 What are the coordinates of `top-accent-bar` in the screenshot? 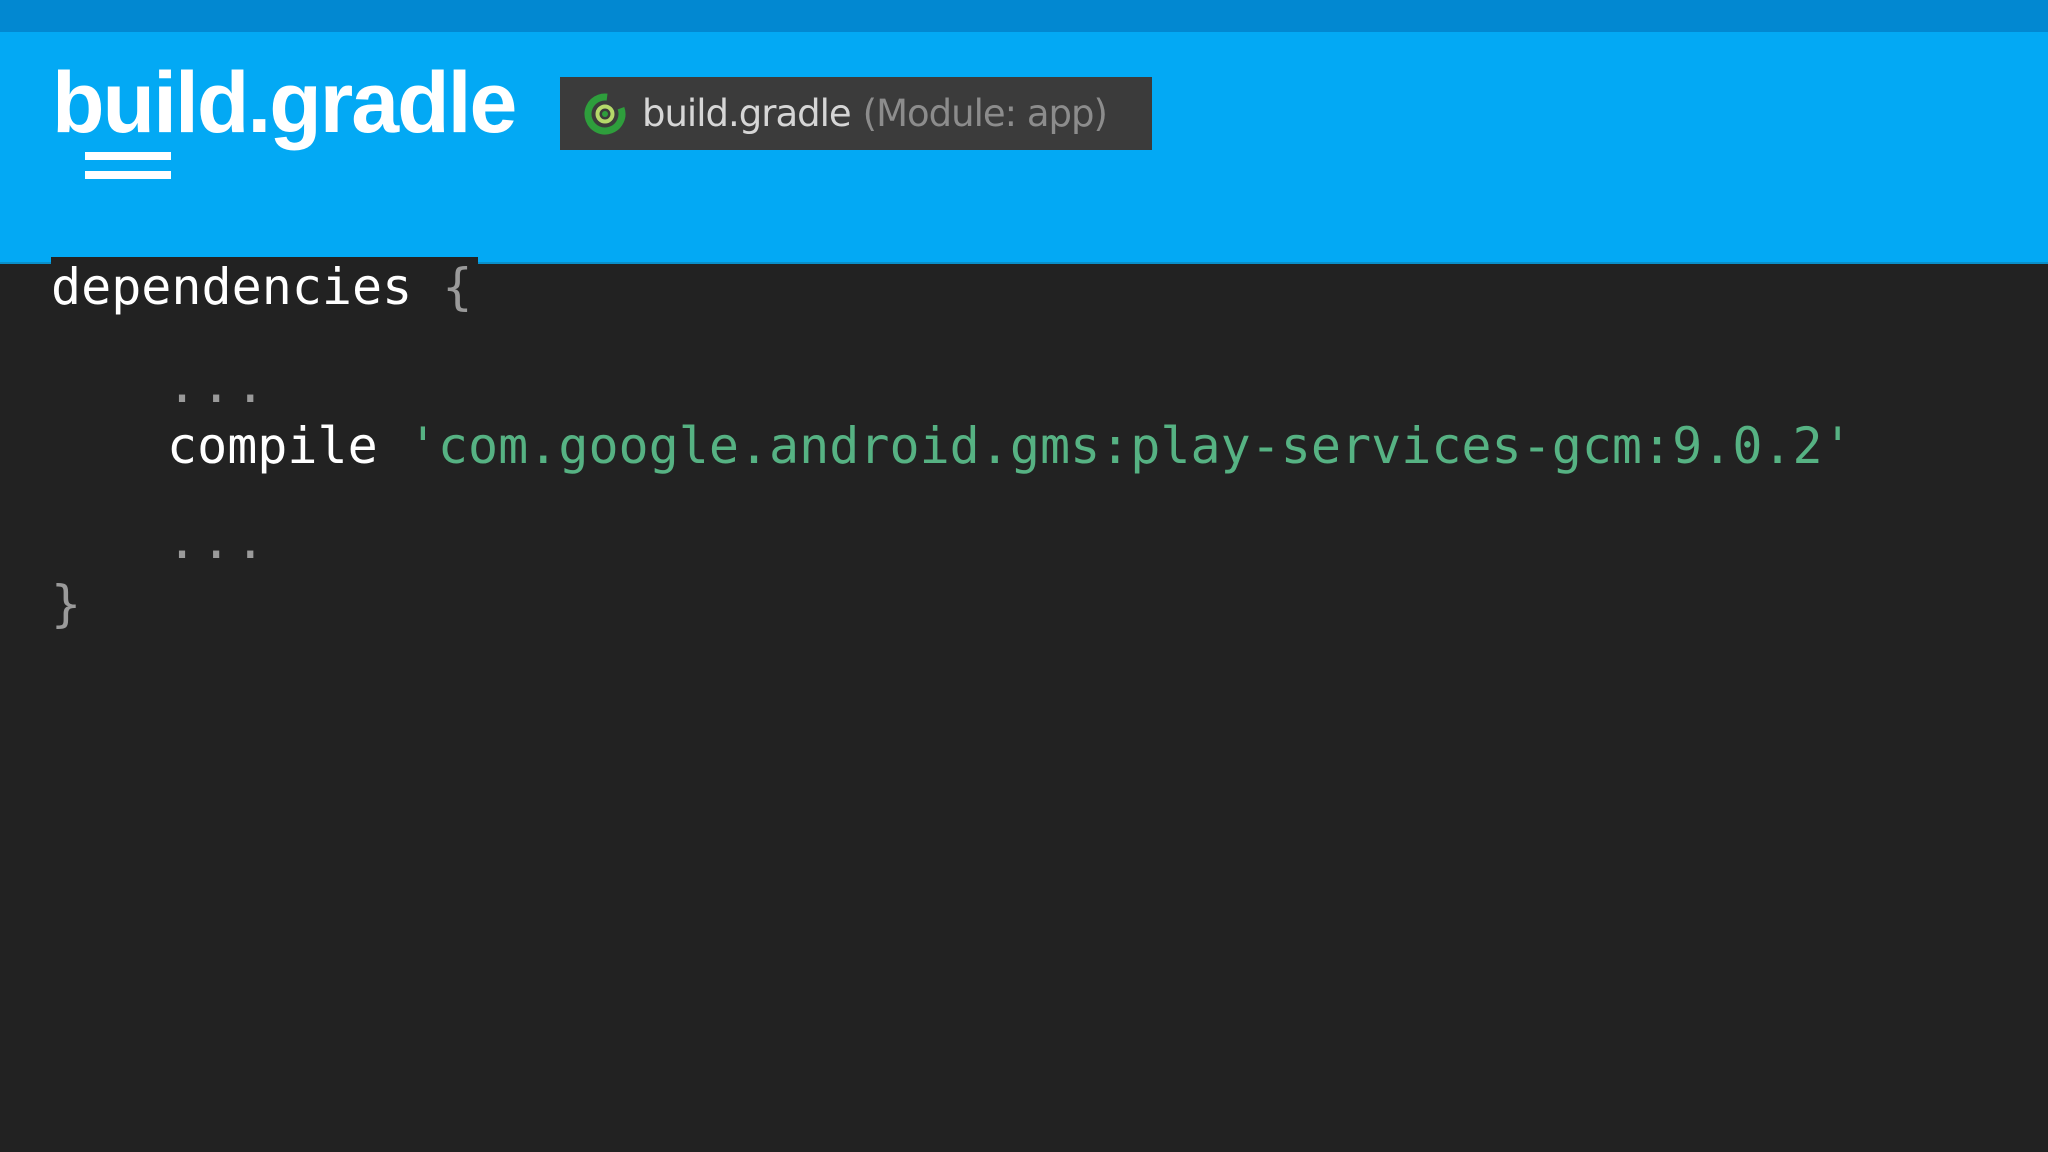 It's located at (1024, 16).